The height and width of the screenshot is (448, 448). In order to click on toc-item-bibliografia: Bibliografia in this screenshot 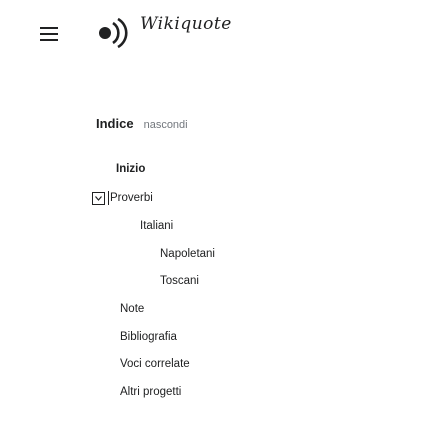, I will do `click(148, 337)`.